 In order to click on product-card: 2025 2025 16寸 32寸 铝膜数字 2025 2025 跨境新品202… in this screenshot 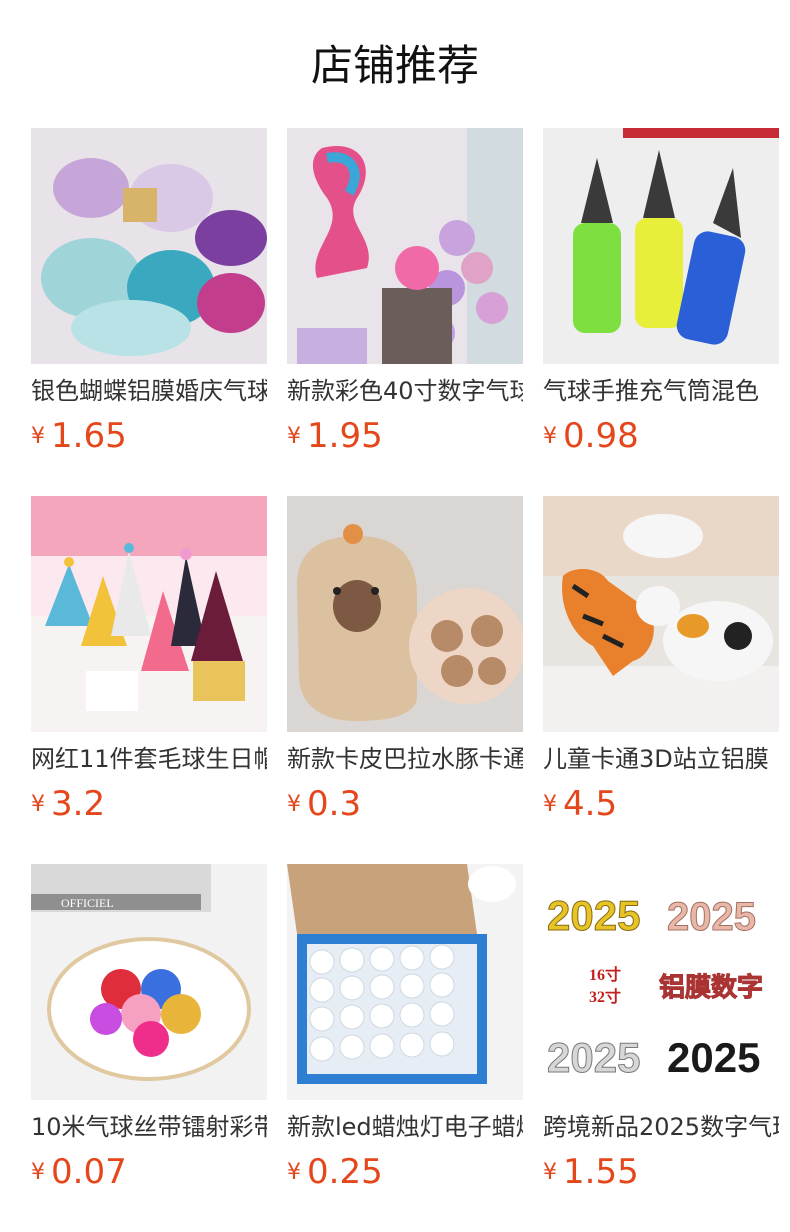, I will do `click(661, 1032)`.